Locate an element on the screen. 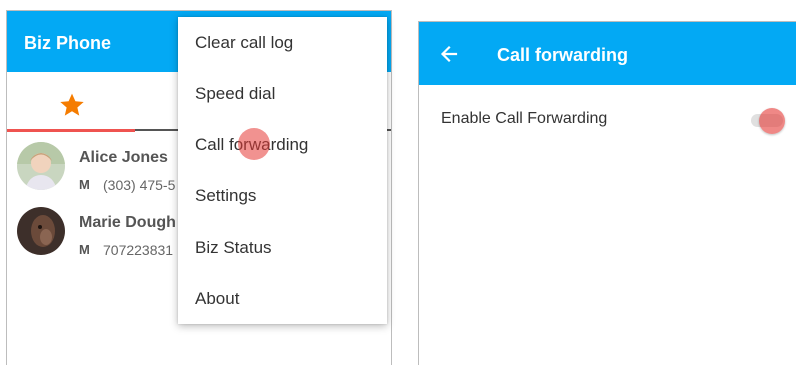  tab-favorites is located at coordinates (72, 105).